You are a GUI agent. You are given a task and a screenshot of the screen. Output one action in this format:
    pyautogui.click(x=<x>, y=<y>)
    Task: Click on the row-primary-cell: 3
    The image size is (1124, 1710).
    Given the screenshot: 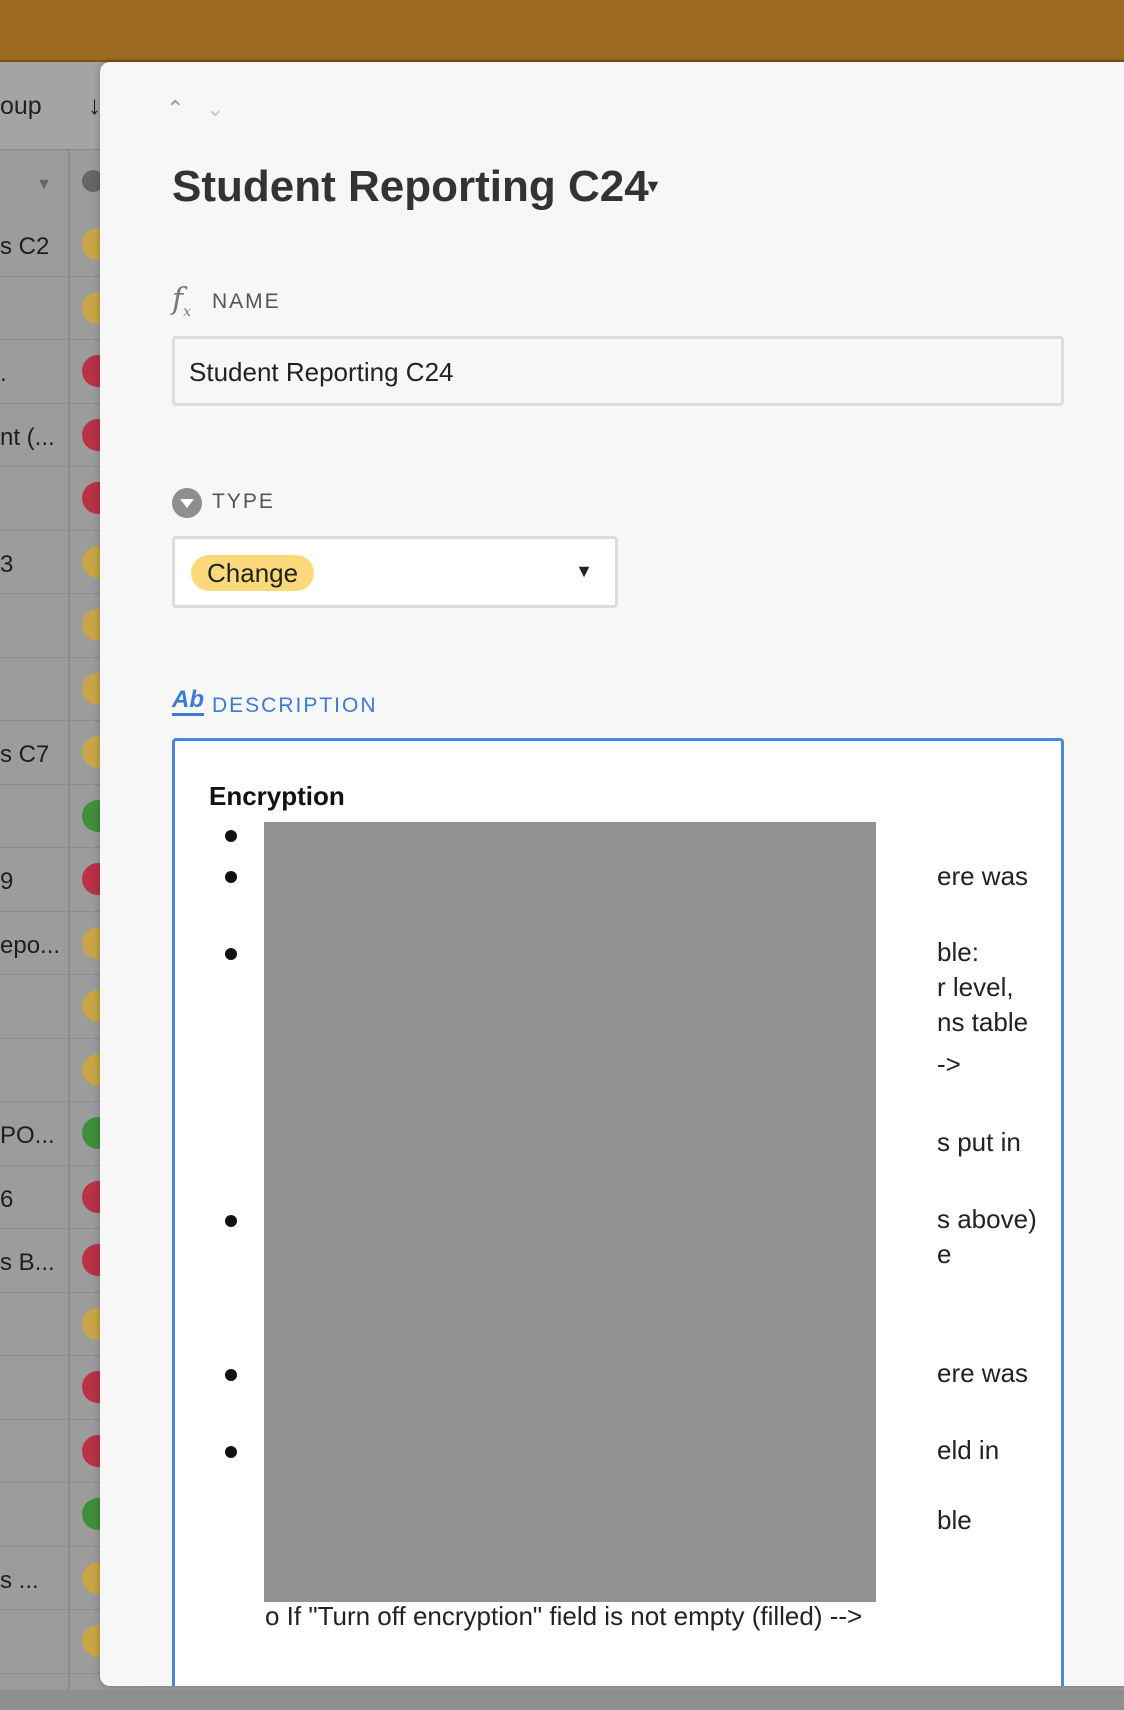 What is the action you would take?
    pyautogui.click(x=7, y=564)
    